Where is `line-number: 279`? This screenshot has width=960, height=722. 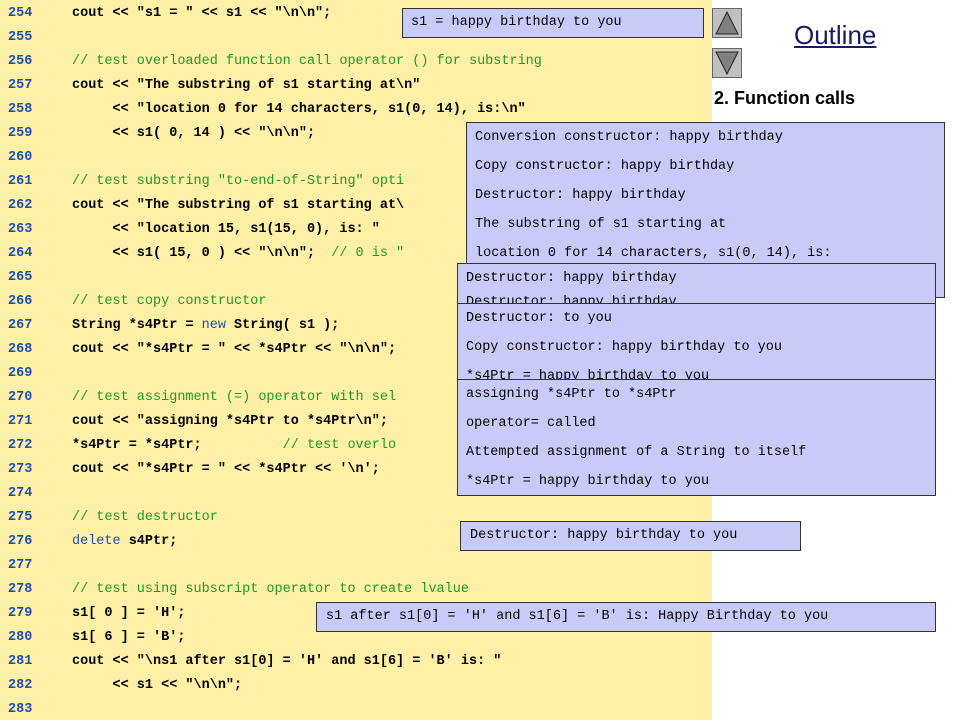
line-number: 279 is located at coordinates (20, 613).